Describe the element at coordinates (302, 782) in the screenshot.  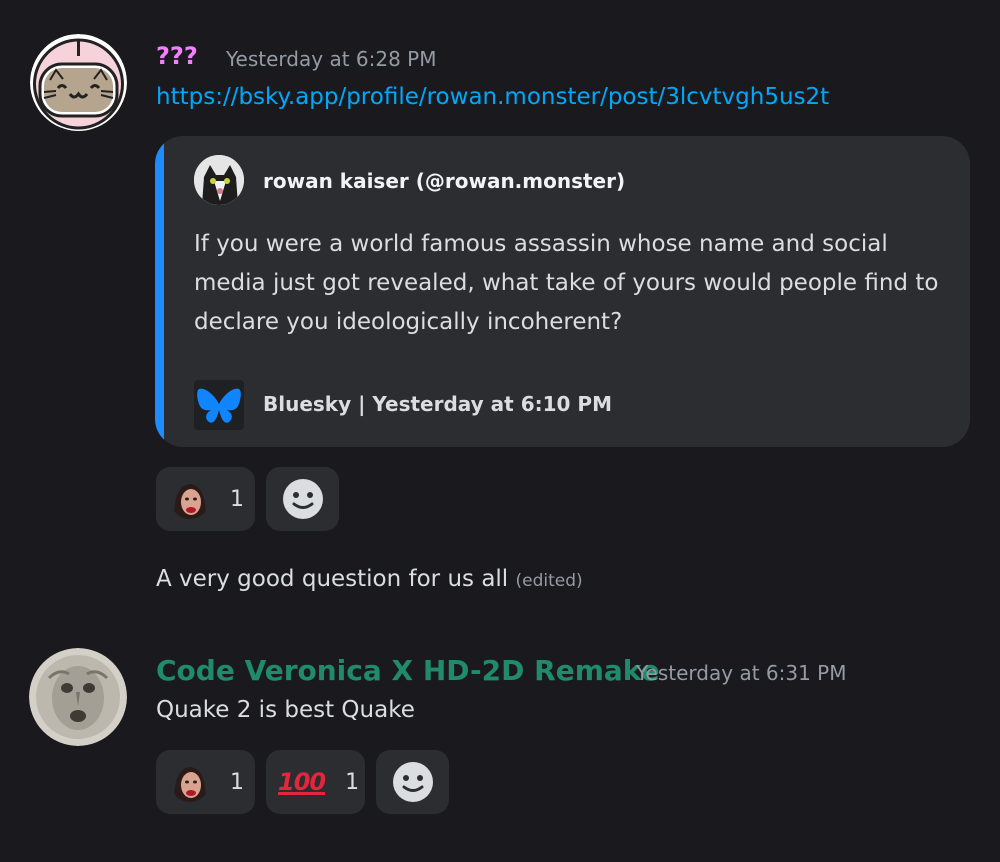
I see `hundred-points-emoji-icon: 100` at that location.